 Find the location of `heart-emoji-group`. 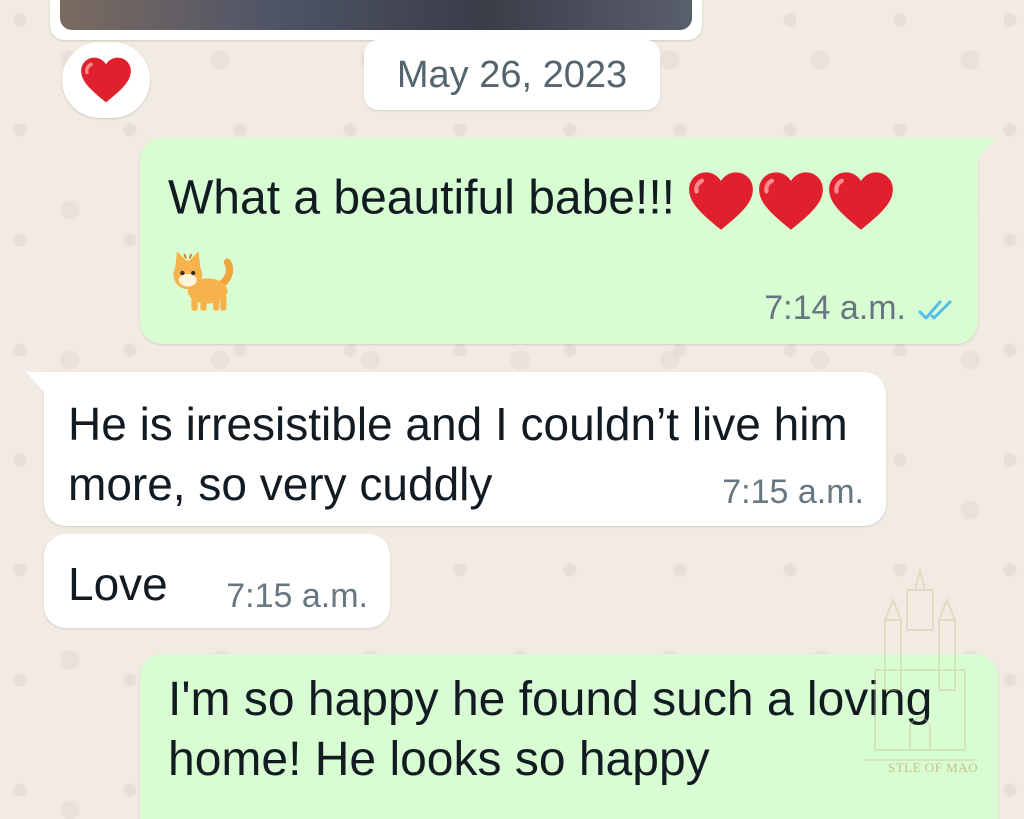

heart-emoji-group is located at coordinates (790, 201).